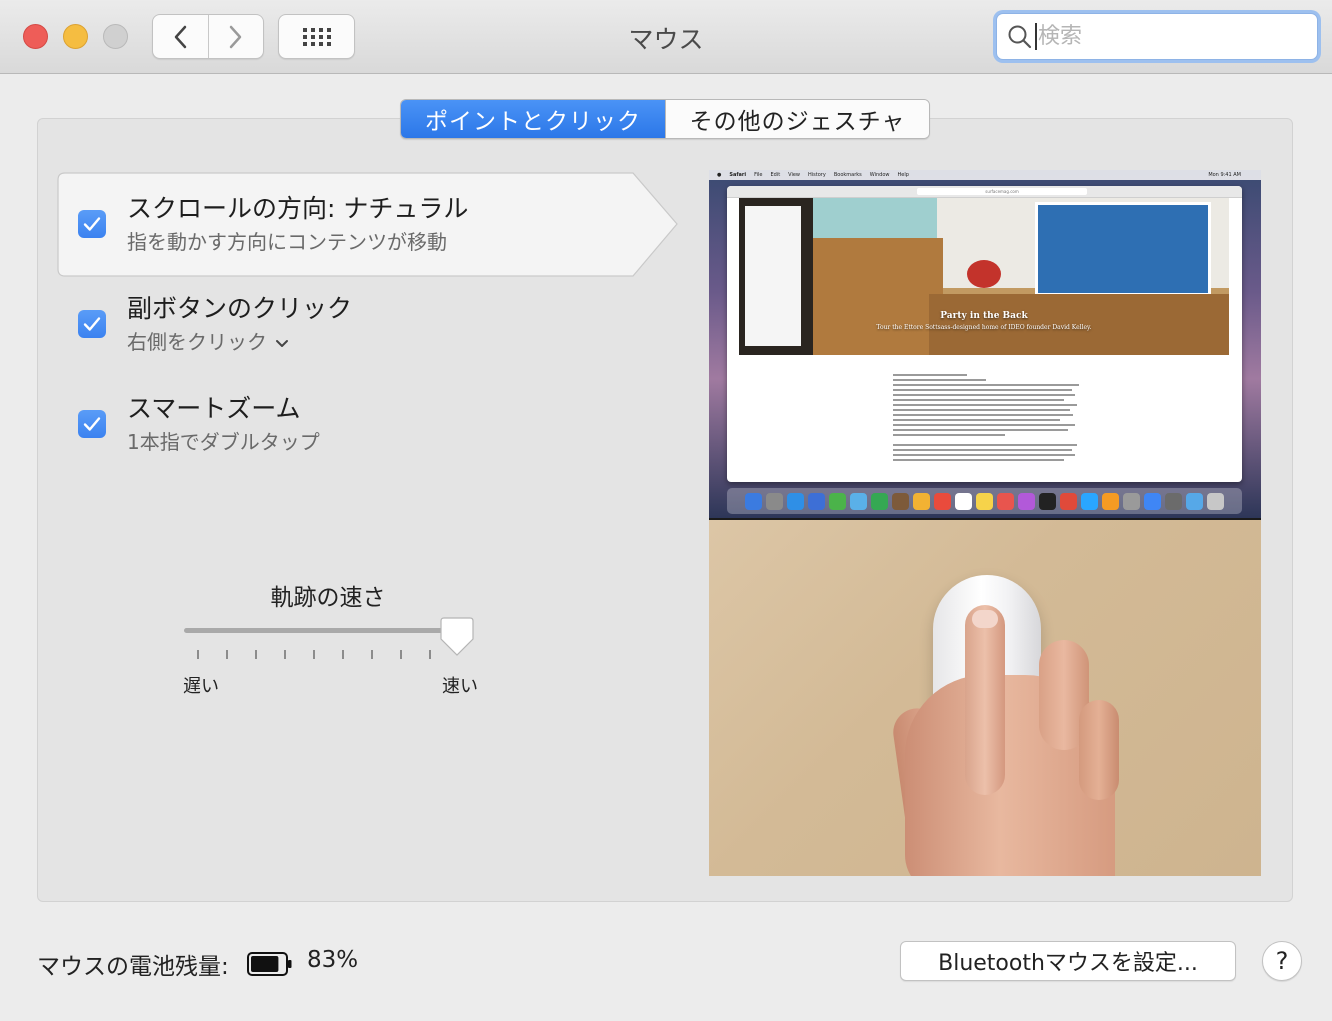  What do you see at coordinates (879, 175) in the screenshot?
I see `menubar-item: Window` at bounding box center [879, 175].